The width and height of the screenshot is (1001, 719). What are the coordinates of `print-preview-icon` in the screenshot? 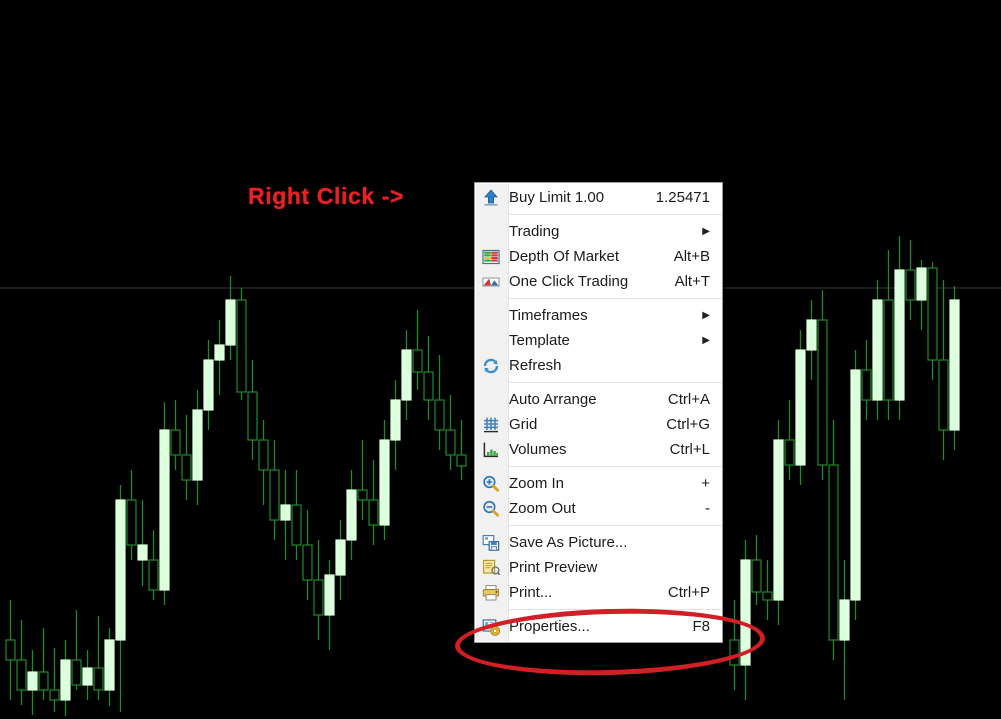 It's located at (491, 568).